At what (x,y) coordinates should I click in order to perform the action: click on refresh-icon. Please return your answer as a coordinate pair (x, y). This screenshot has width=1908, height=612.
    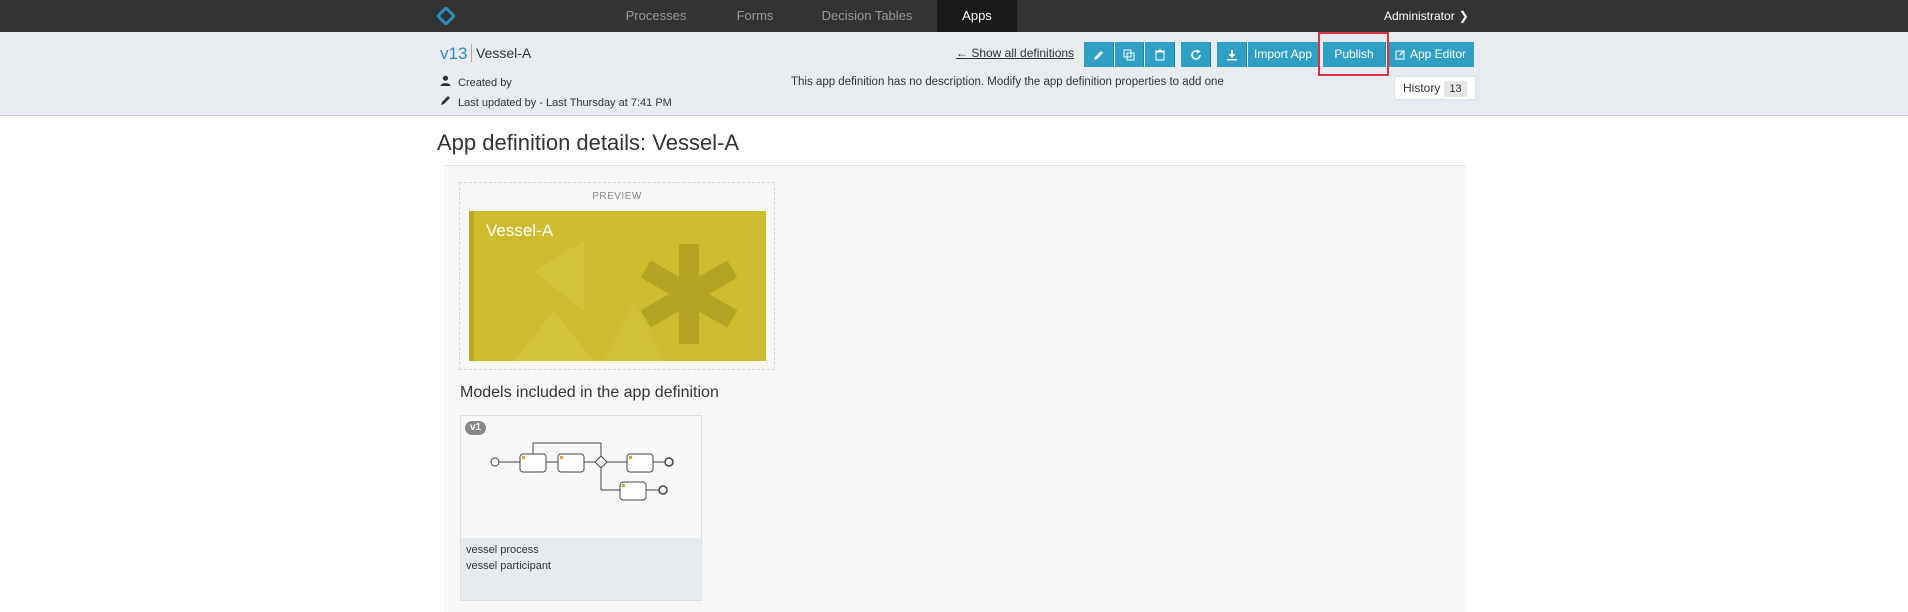
    Looking at the image, I should click on (1195, 54).